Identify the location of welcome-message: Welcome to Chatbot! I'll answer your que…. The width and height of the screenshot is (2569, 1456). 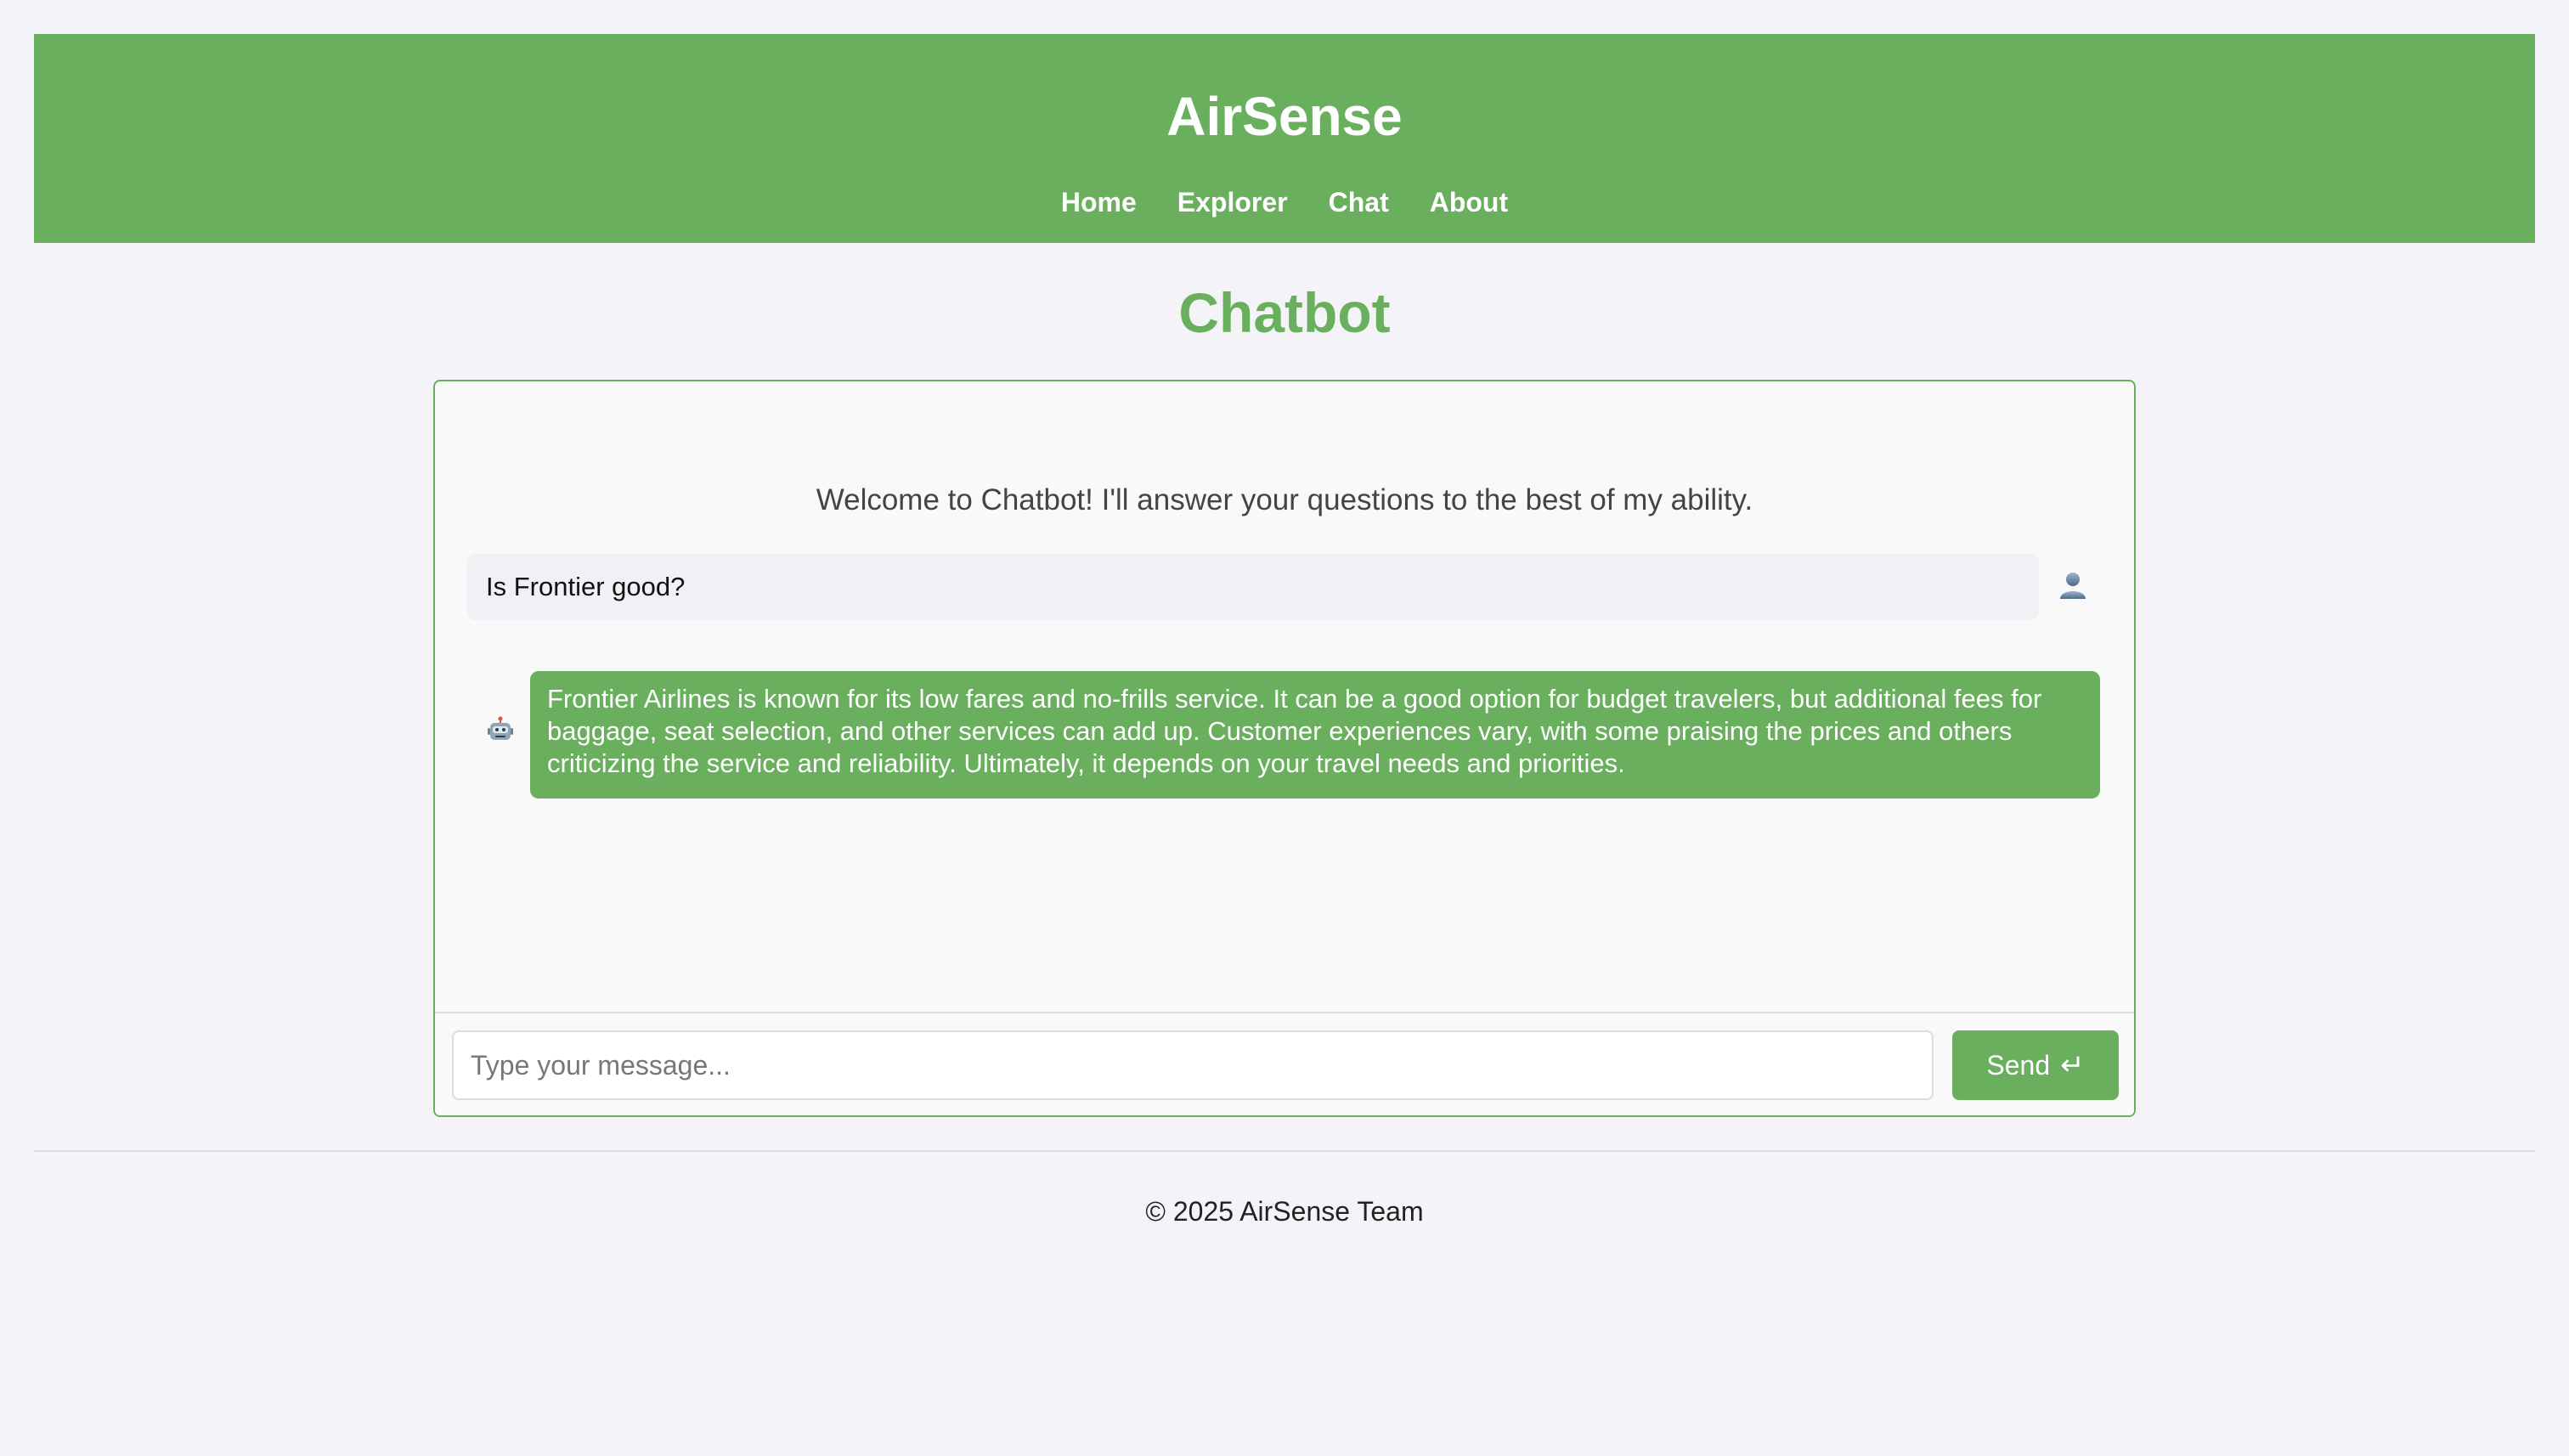
(1284, 499).